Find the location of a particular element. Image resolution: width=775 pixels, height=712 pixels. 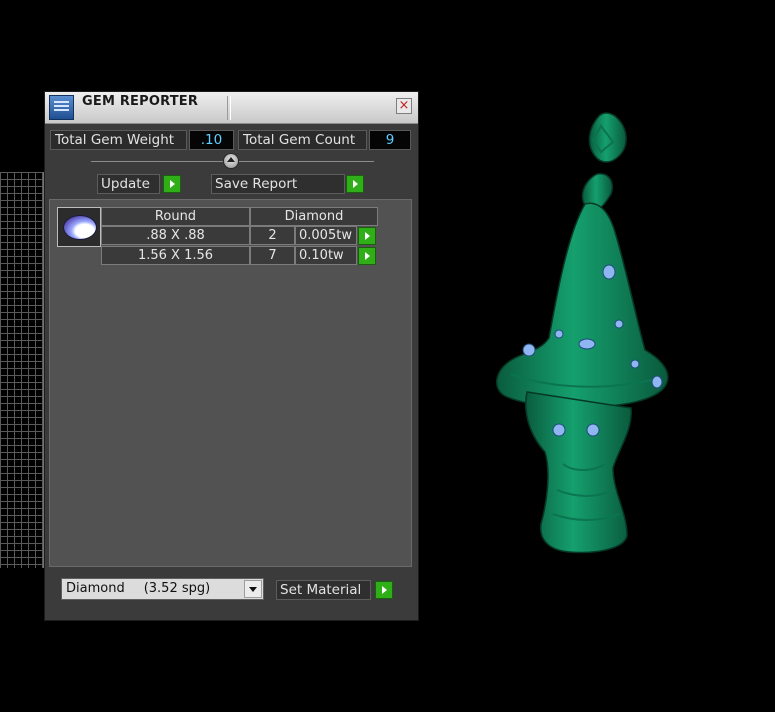

window-title: GEM REPORTER is located at coordinates (140, 101).